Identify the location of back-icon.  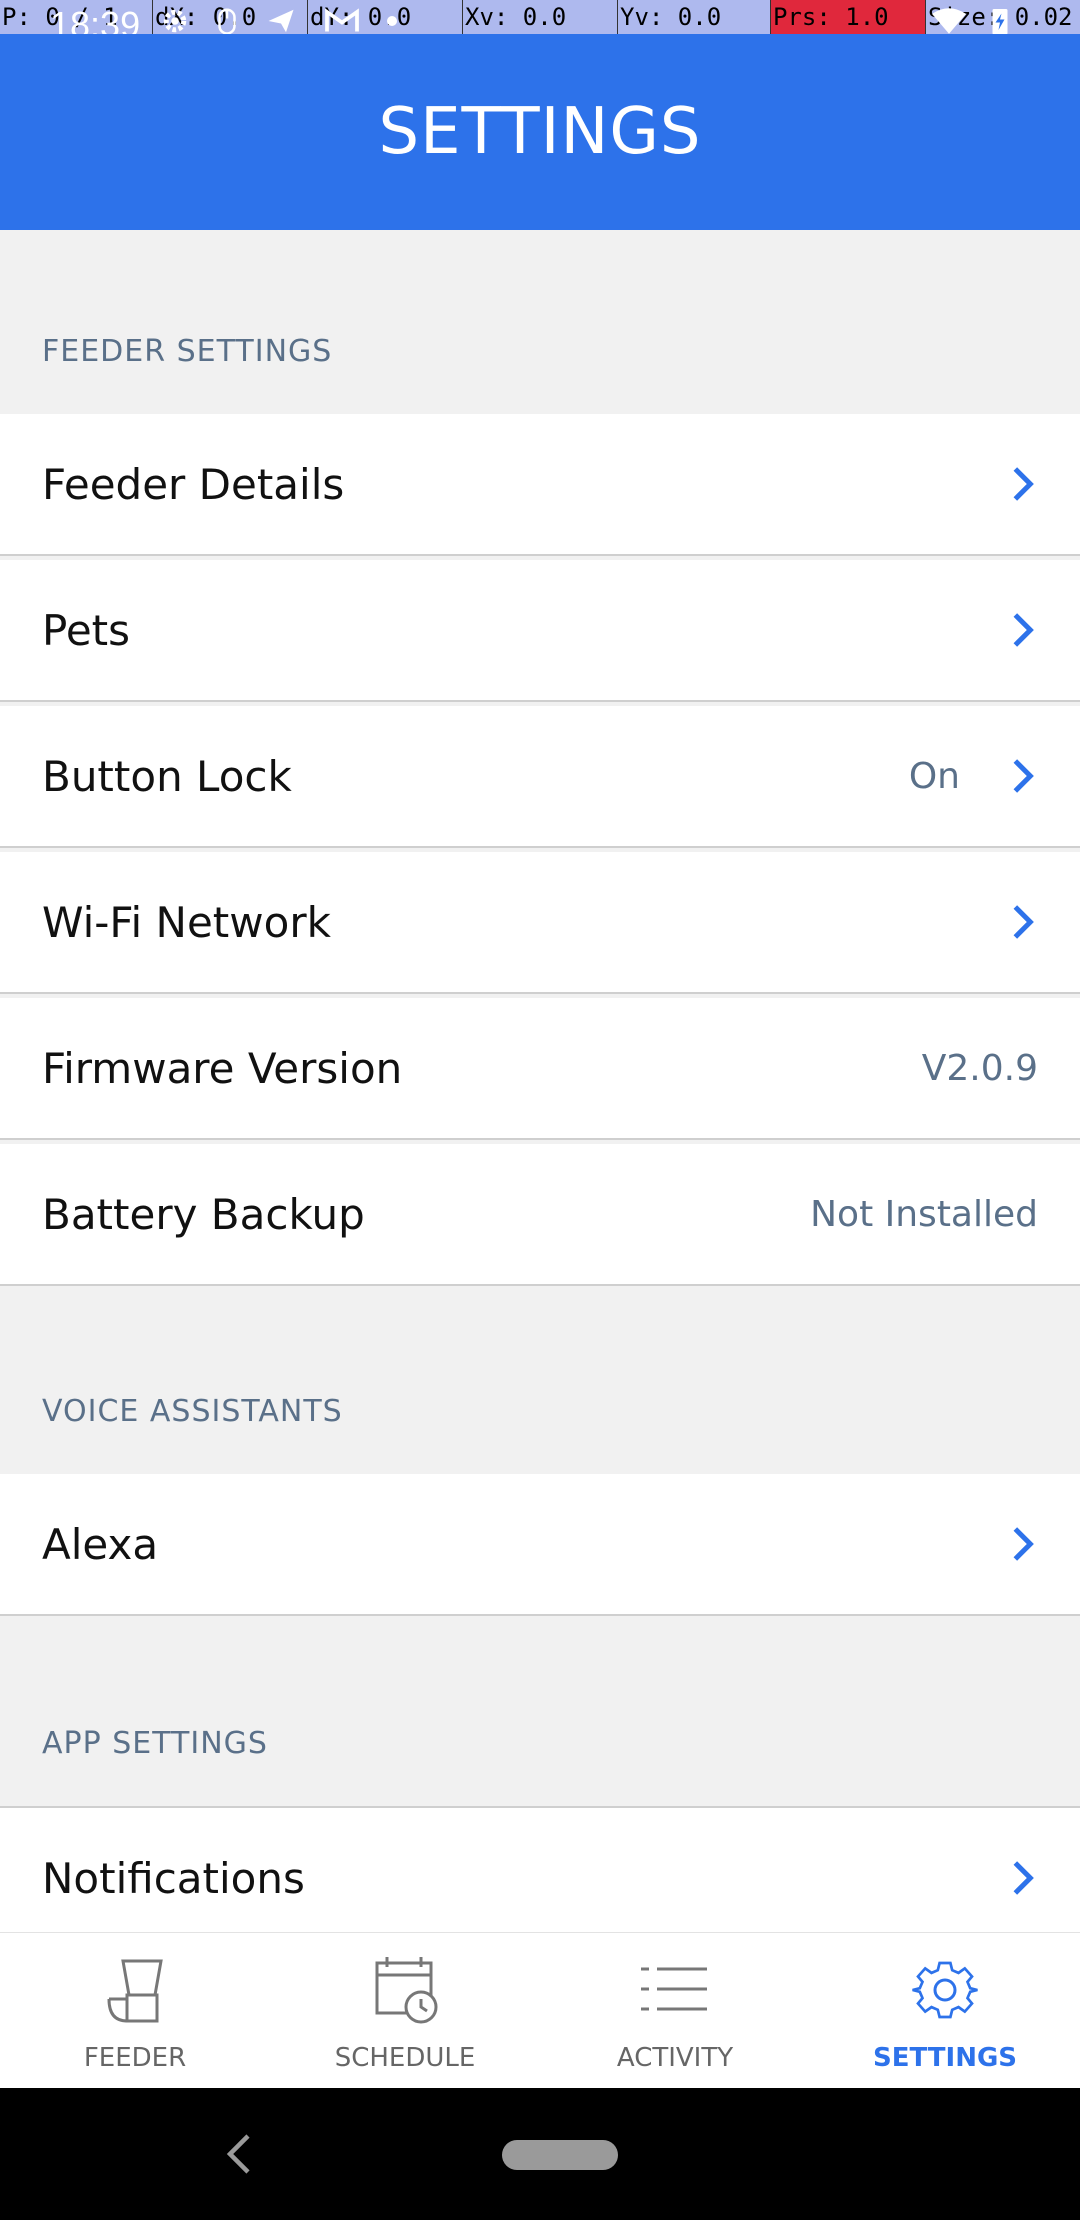
(239, 2154).